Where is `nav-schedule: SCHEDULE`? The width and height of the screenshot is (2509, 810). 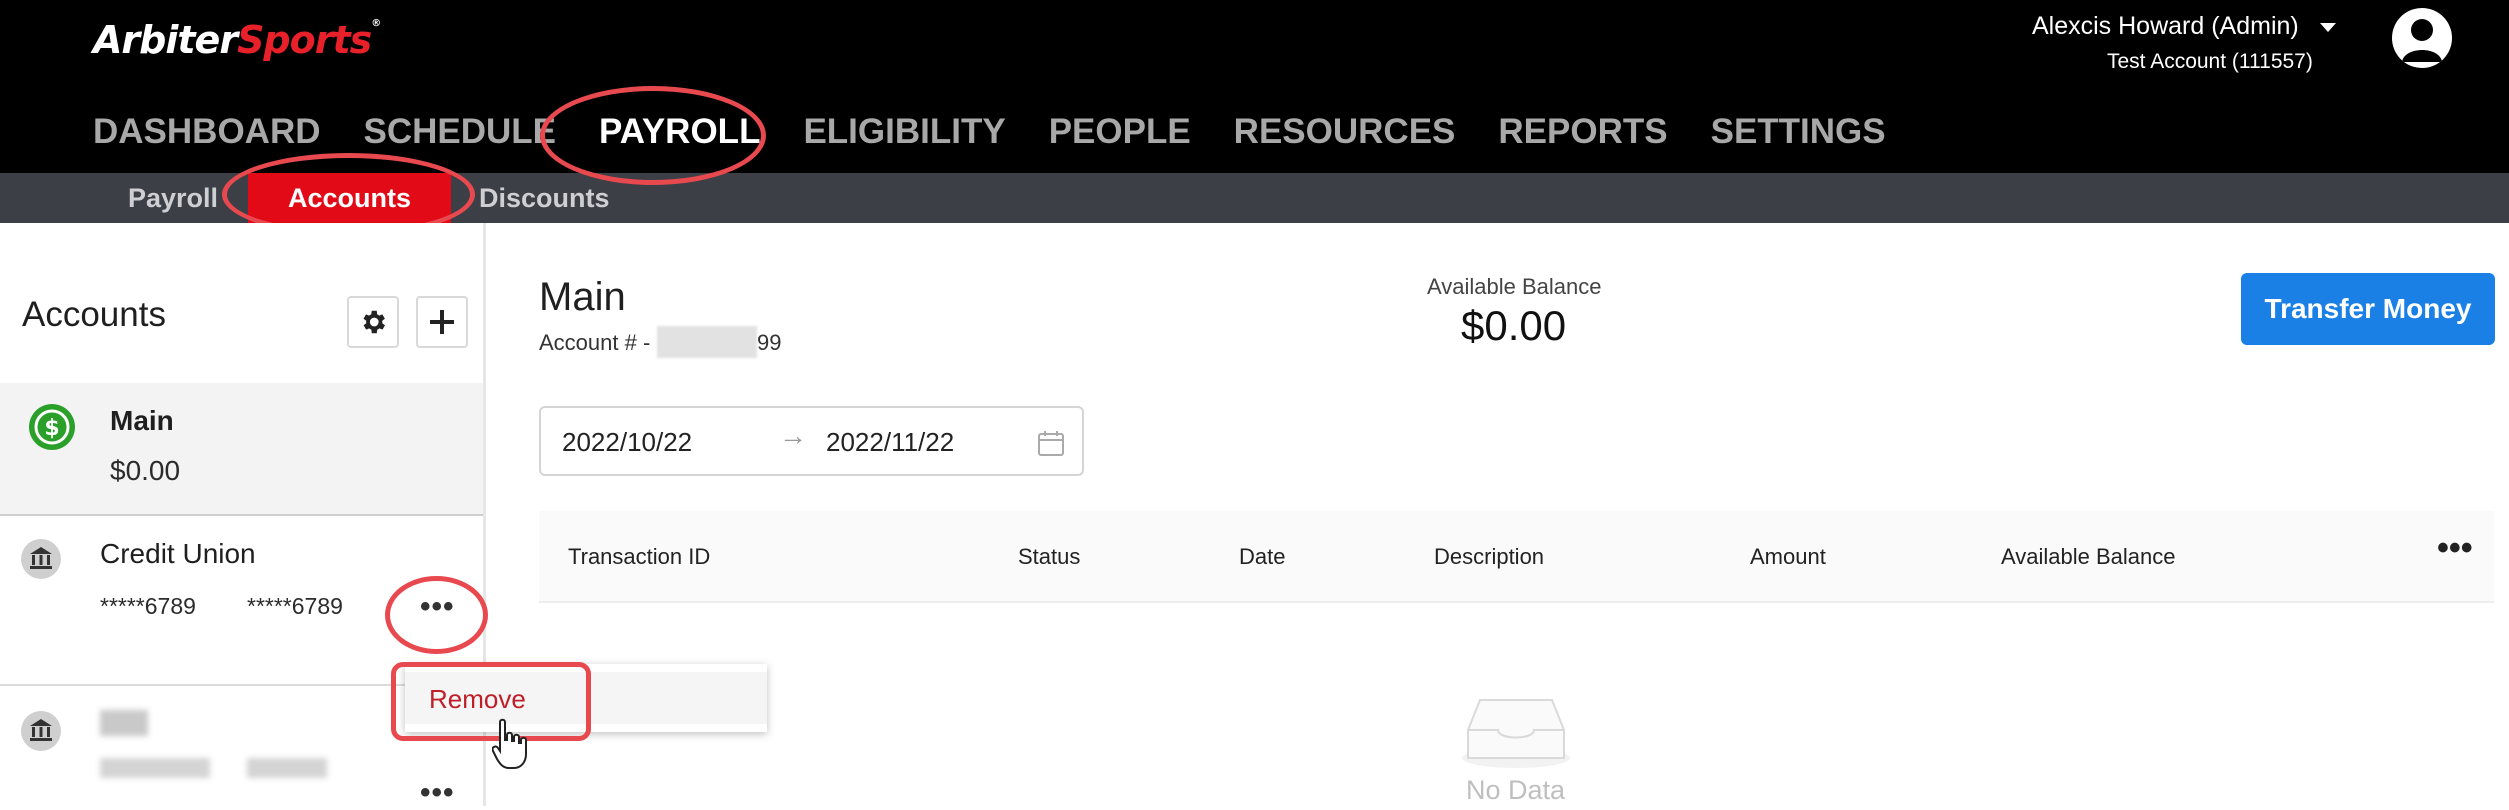
nav-schedule: SCHEDULE is located at coordinates (460, 132).